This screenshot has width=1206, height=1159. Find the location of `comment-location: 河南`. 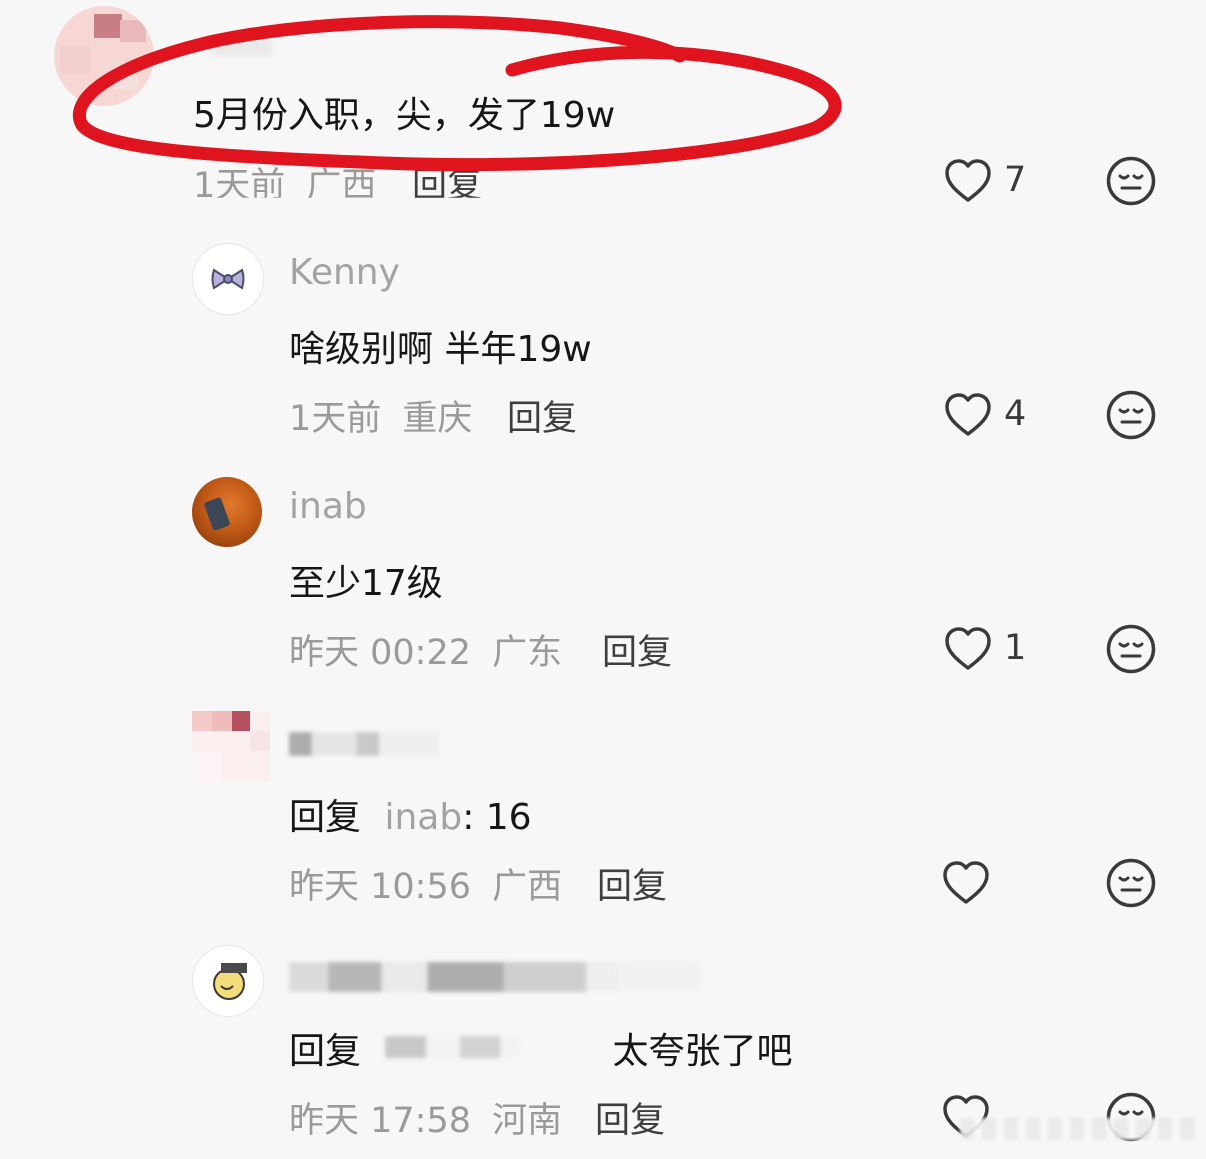

comment-location: 河南 is located at coordinates (527, 1121).